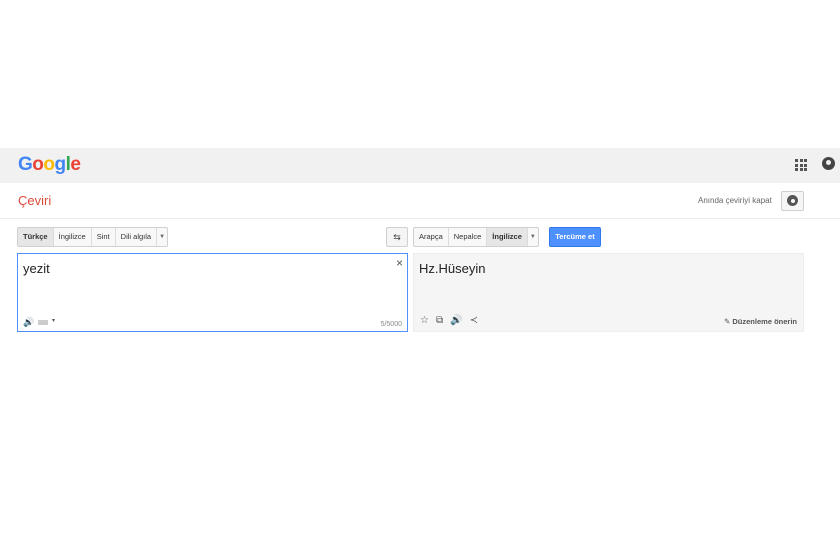  I want to click on source-lang-dropdown: ▼, so click(162, 237).